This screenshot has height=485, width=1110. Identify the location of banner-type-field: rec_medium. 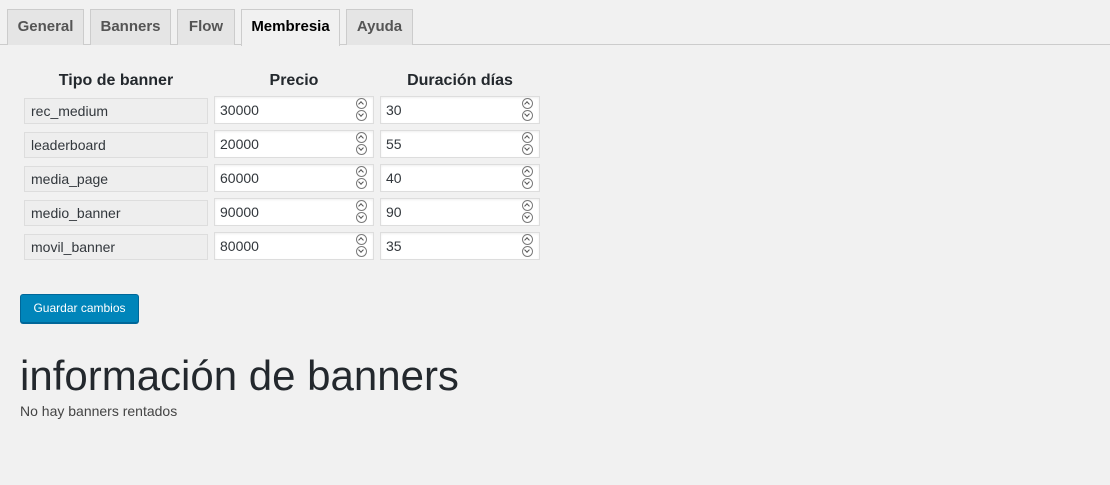
(116, 111).